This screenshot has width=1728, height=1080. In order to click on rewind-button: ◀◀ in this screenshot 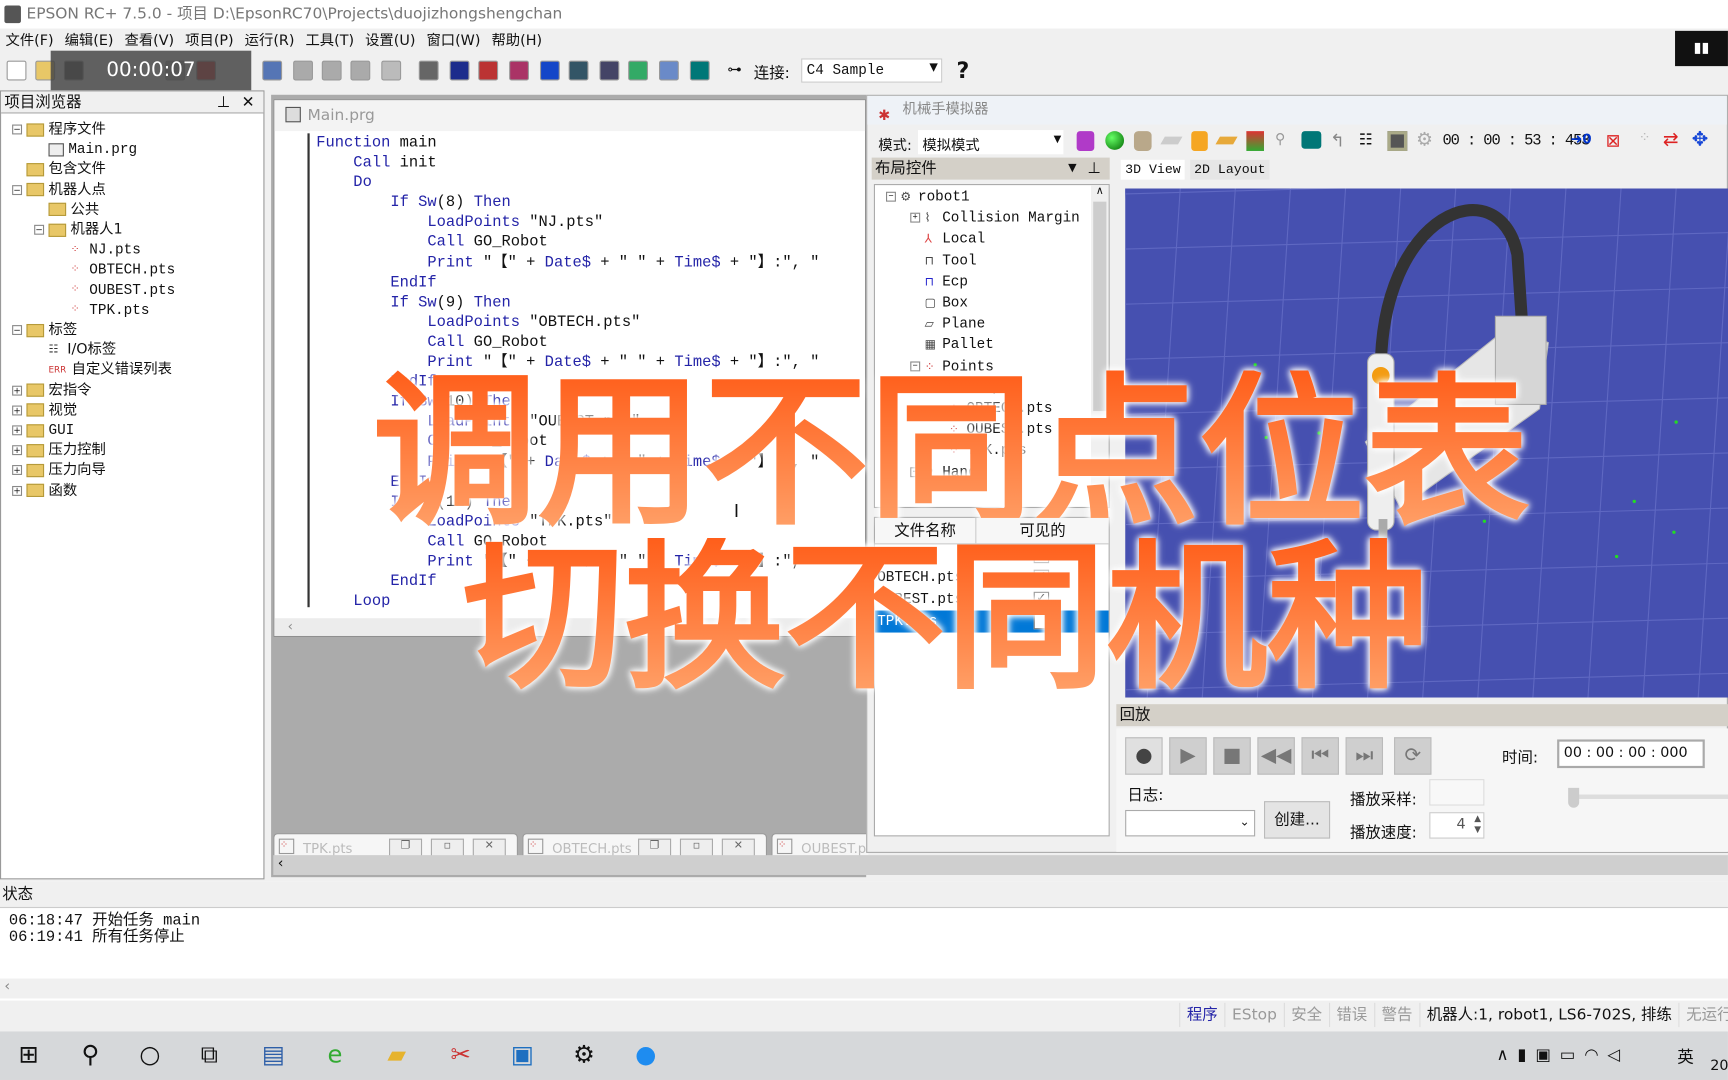, I will do `click(1276, 756)`.